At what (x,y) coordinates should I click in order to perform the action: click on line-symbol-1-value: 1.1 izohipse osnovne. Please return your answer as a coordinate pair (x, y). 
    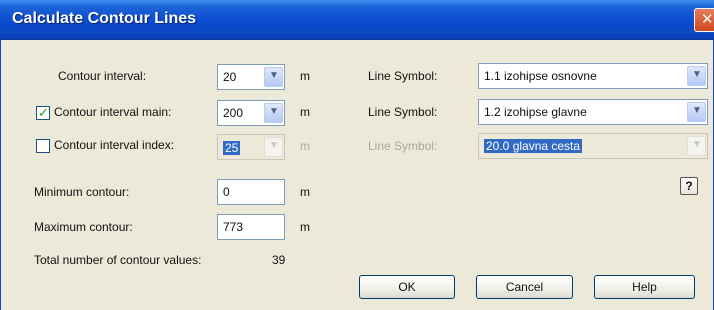
    Looking at the image, I should click on (540, 76).